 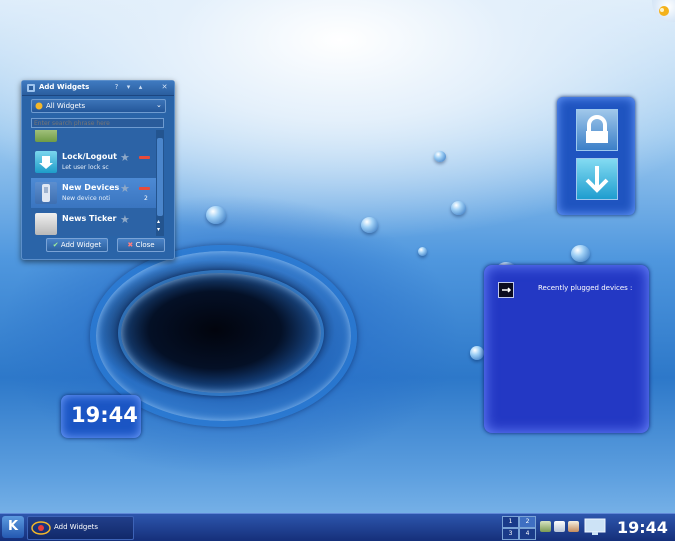 I want to click on list-item-selected: New Devices New device noti ★ 2, so click(x=93, y=193).